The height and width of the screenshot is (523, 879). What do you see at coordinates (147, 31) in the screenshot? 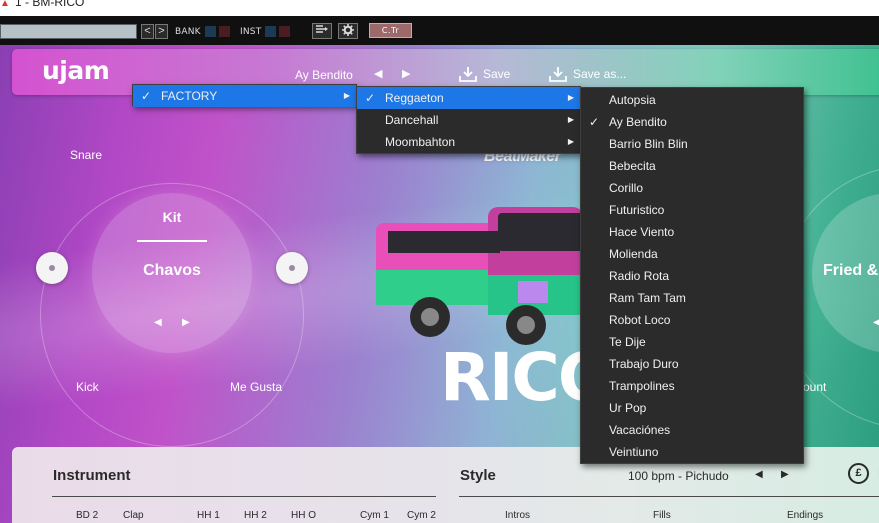
I see `host-prev-button: <` at bounding box center [147, 31].